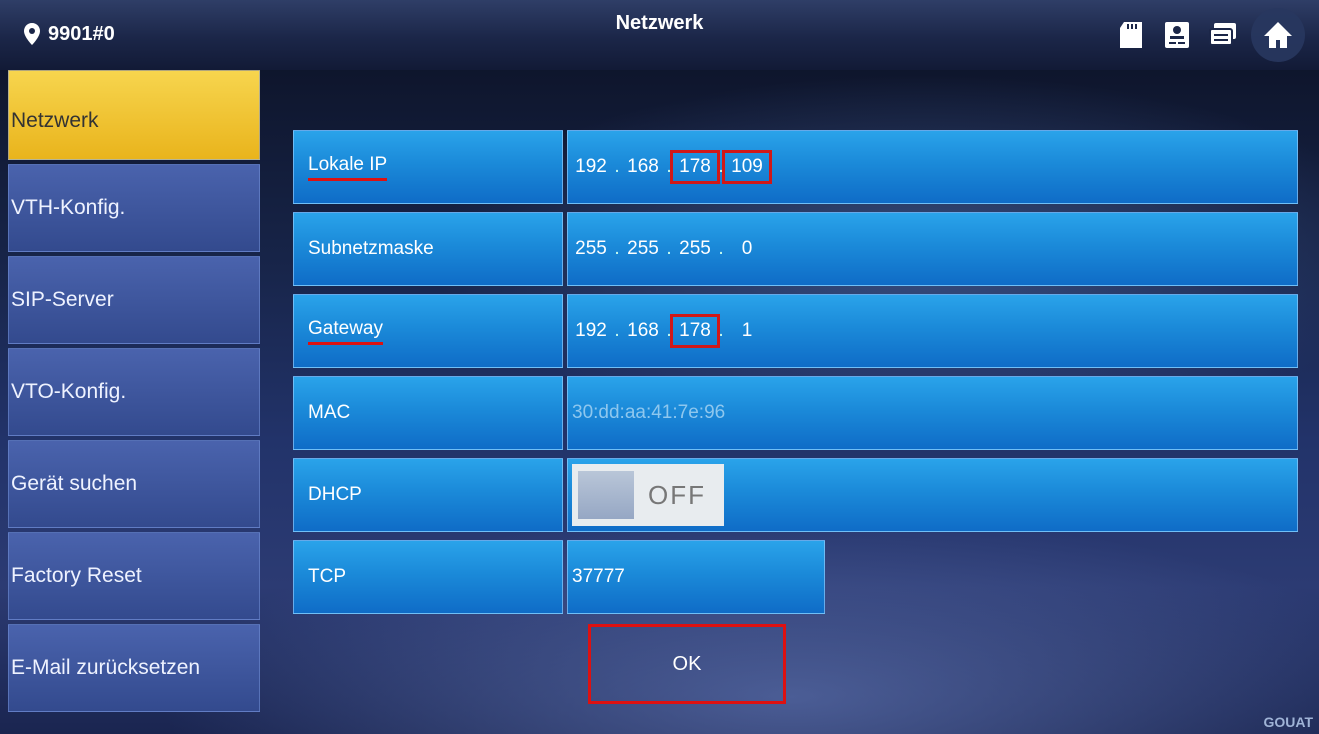 Image resolution: width=1319 pixels, height=734 pixels. I want to click on subnet-field: 255. 255. 255. 0, so click(932, 249).